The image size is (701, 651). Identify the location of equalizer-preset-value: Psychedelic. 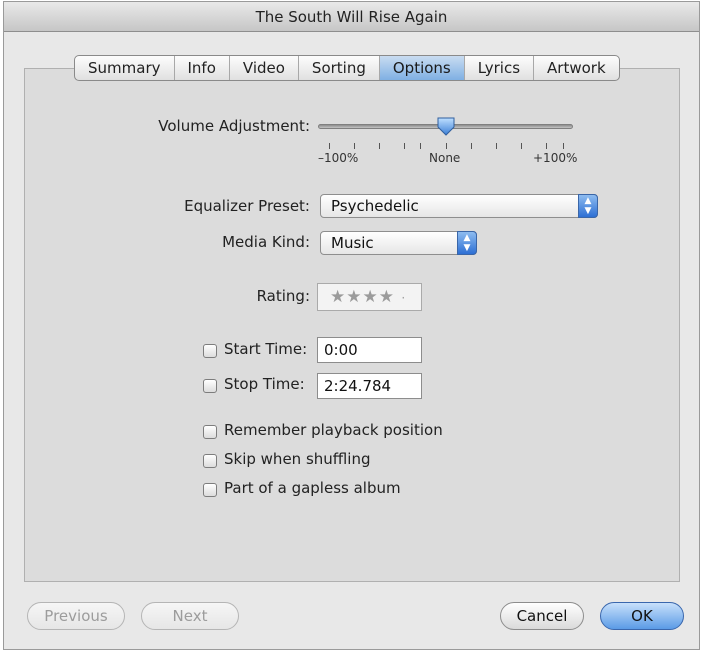
(375, 206).